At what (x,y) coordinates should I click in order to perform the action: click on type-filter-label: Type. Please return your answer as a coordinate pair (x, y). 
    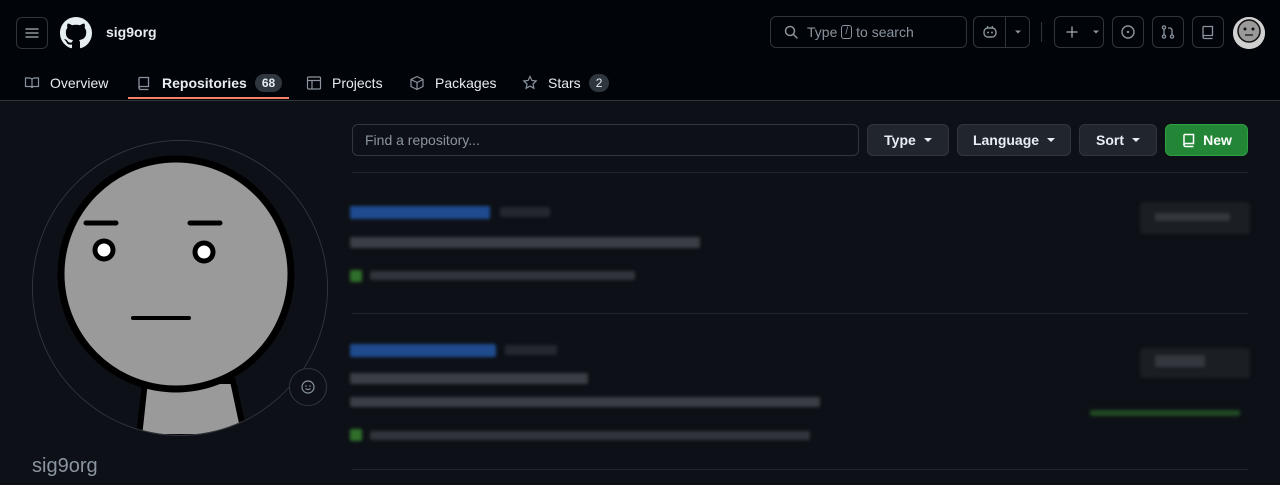
    Looking at the image, I should click on (900, 140).